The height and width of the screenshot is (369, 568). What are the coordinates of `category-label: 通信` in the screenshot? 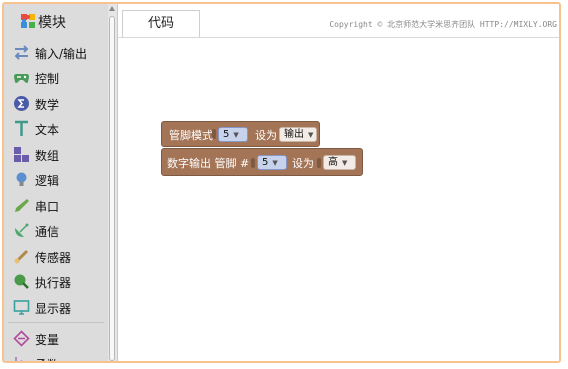 It's located at (47, 232).